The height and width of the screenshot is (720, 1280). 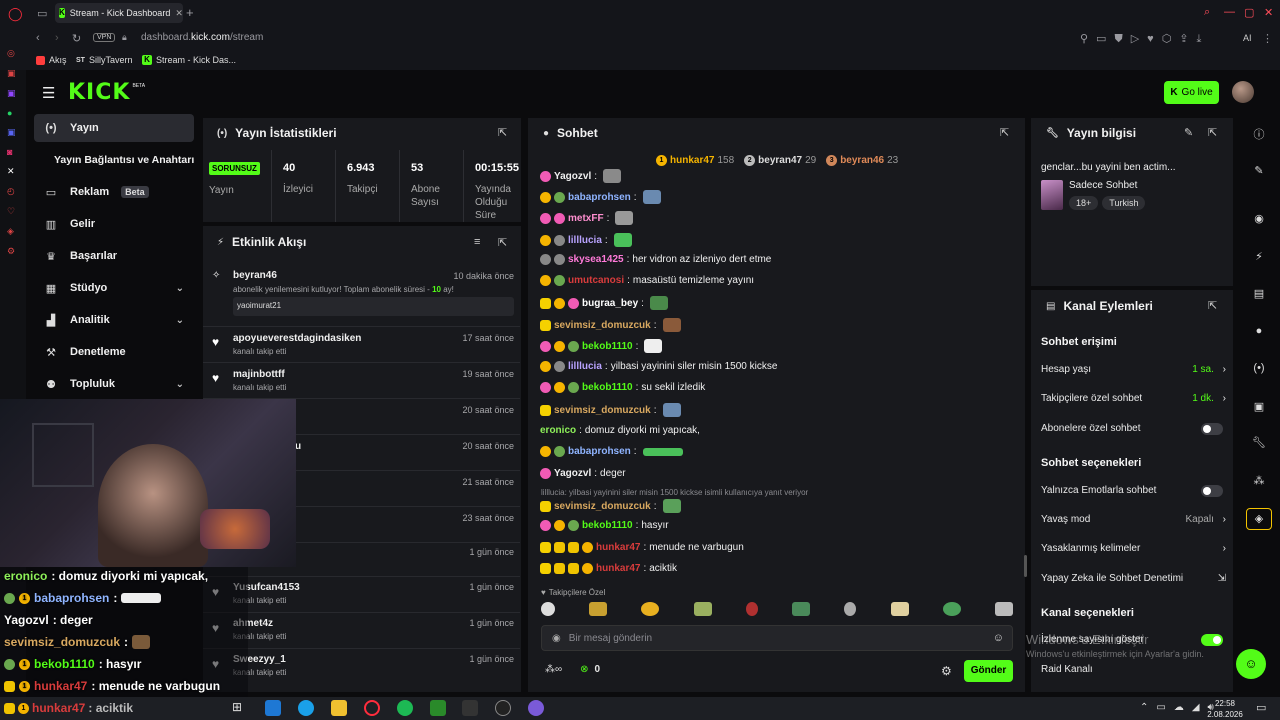 I want to click on banned-words-setting: Yasaklanmış kelimeler ›, so click(x=1133, y=548).